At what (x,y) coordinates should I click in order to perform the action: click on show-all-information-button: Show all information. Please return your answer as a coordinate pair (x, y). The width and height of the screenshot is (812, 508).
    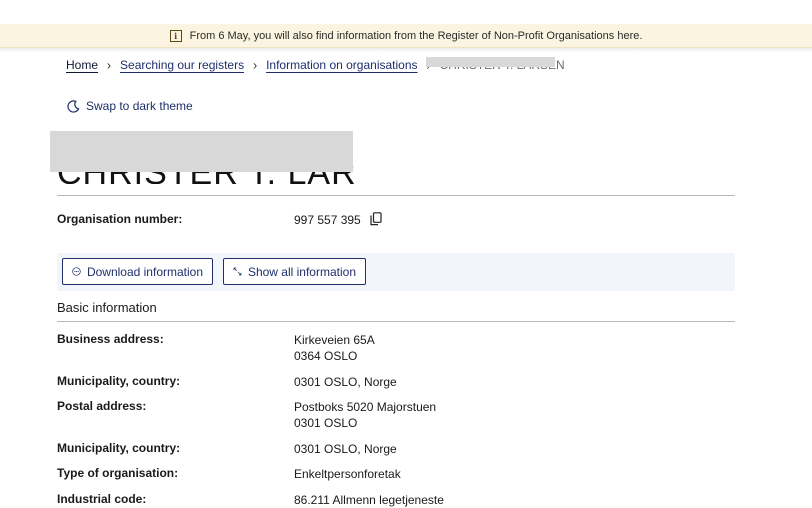
    Looking at the image, I should click on (294, 271).